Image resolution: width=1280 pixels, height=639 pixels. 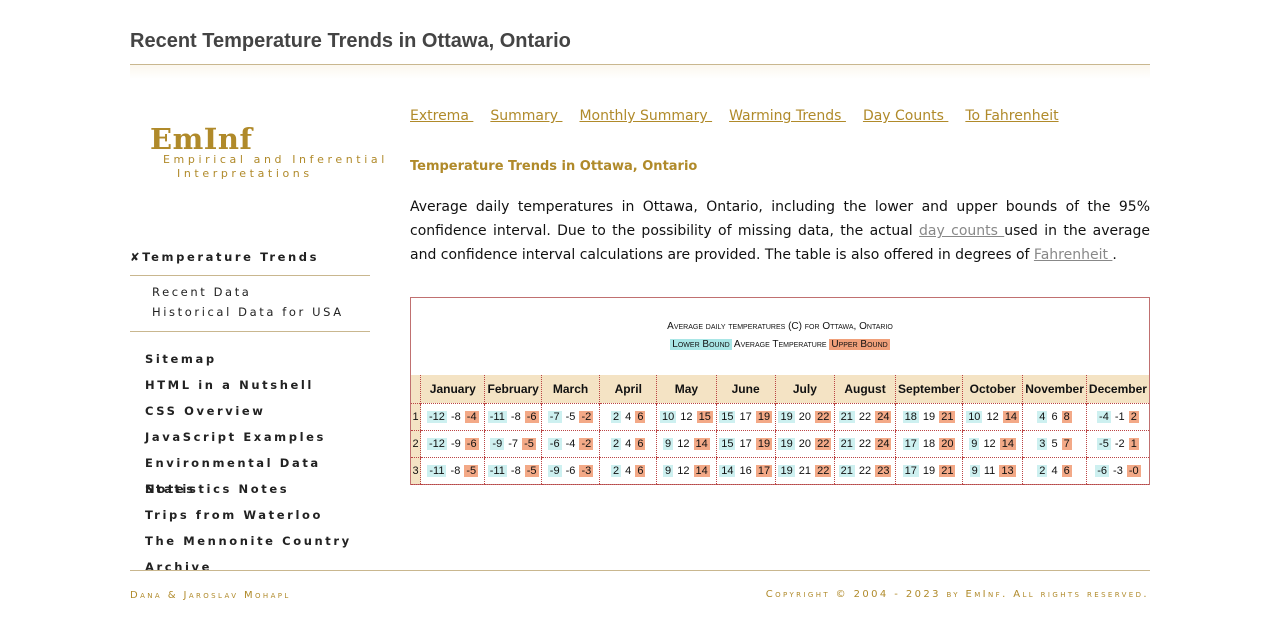 What do you see at coordinates (441, 116) in the screenshot?
I see `nav-link-extrema: Extrema` at bounding box center [441, 116].